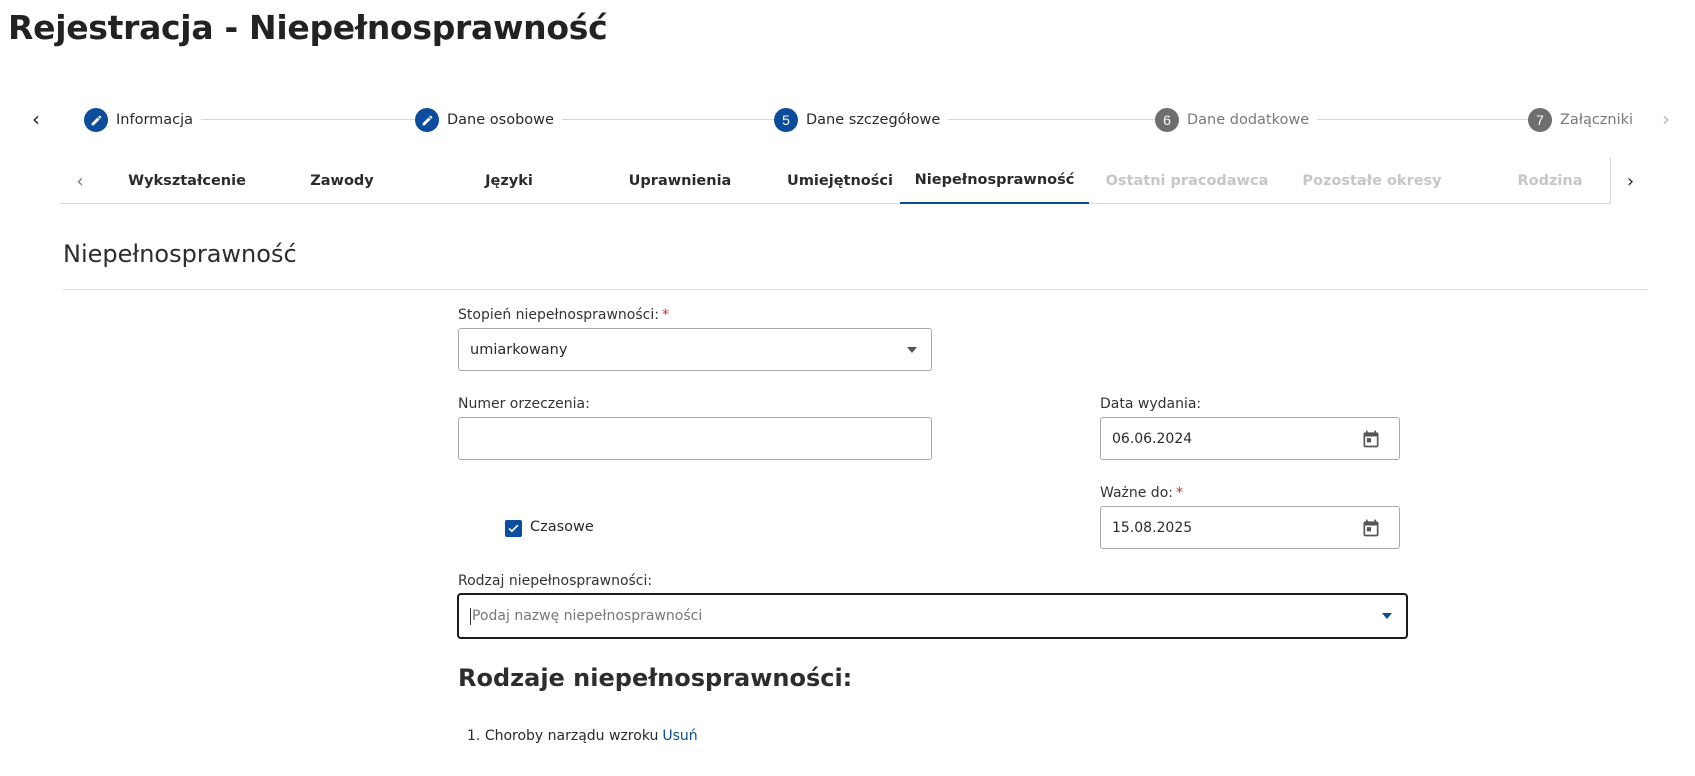  I want to click on list-item: 1. Choroby narządu wzroku Usuń, so click(582, 736).